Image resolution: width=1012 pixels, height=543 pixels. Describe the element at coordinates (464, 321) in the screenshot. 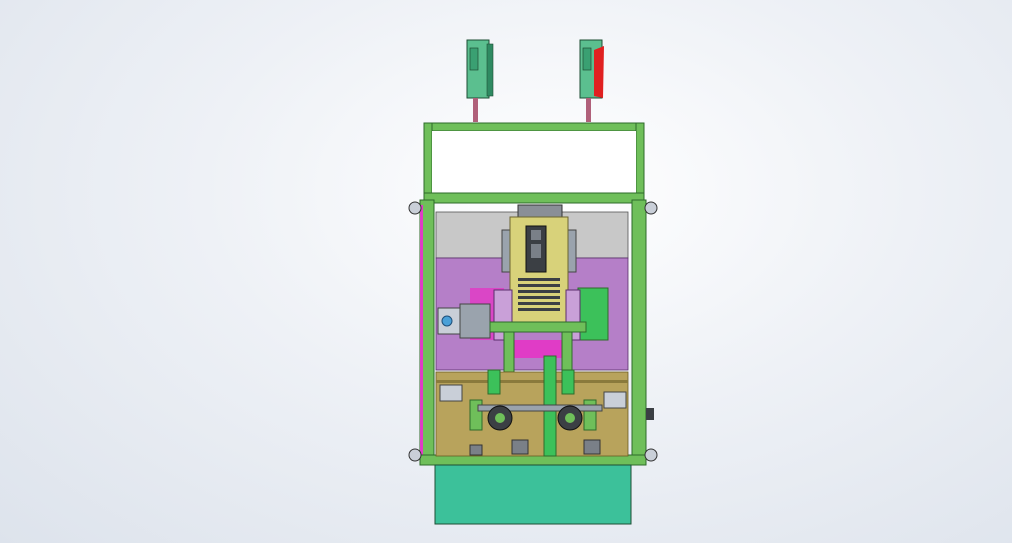

I see `side-motor` at that location.